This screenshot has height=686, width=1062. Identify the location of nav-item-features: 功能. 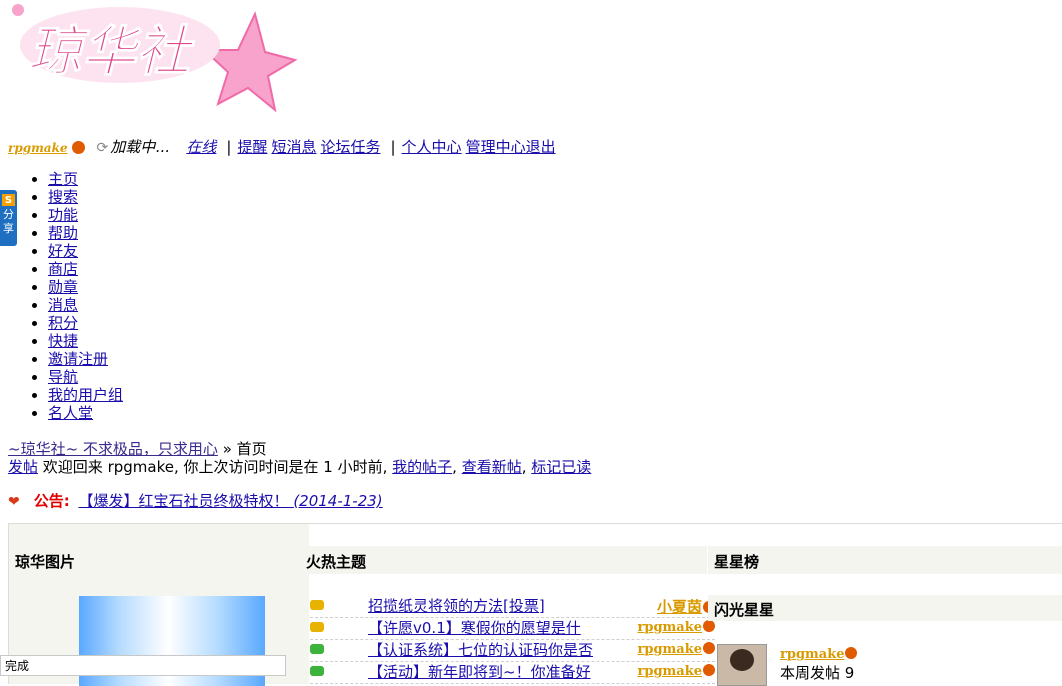
(85, 215).